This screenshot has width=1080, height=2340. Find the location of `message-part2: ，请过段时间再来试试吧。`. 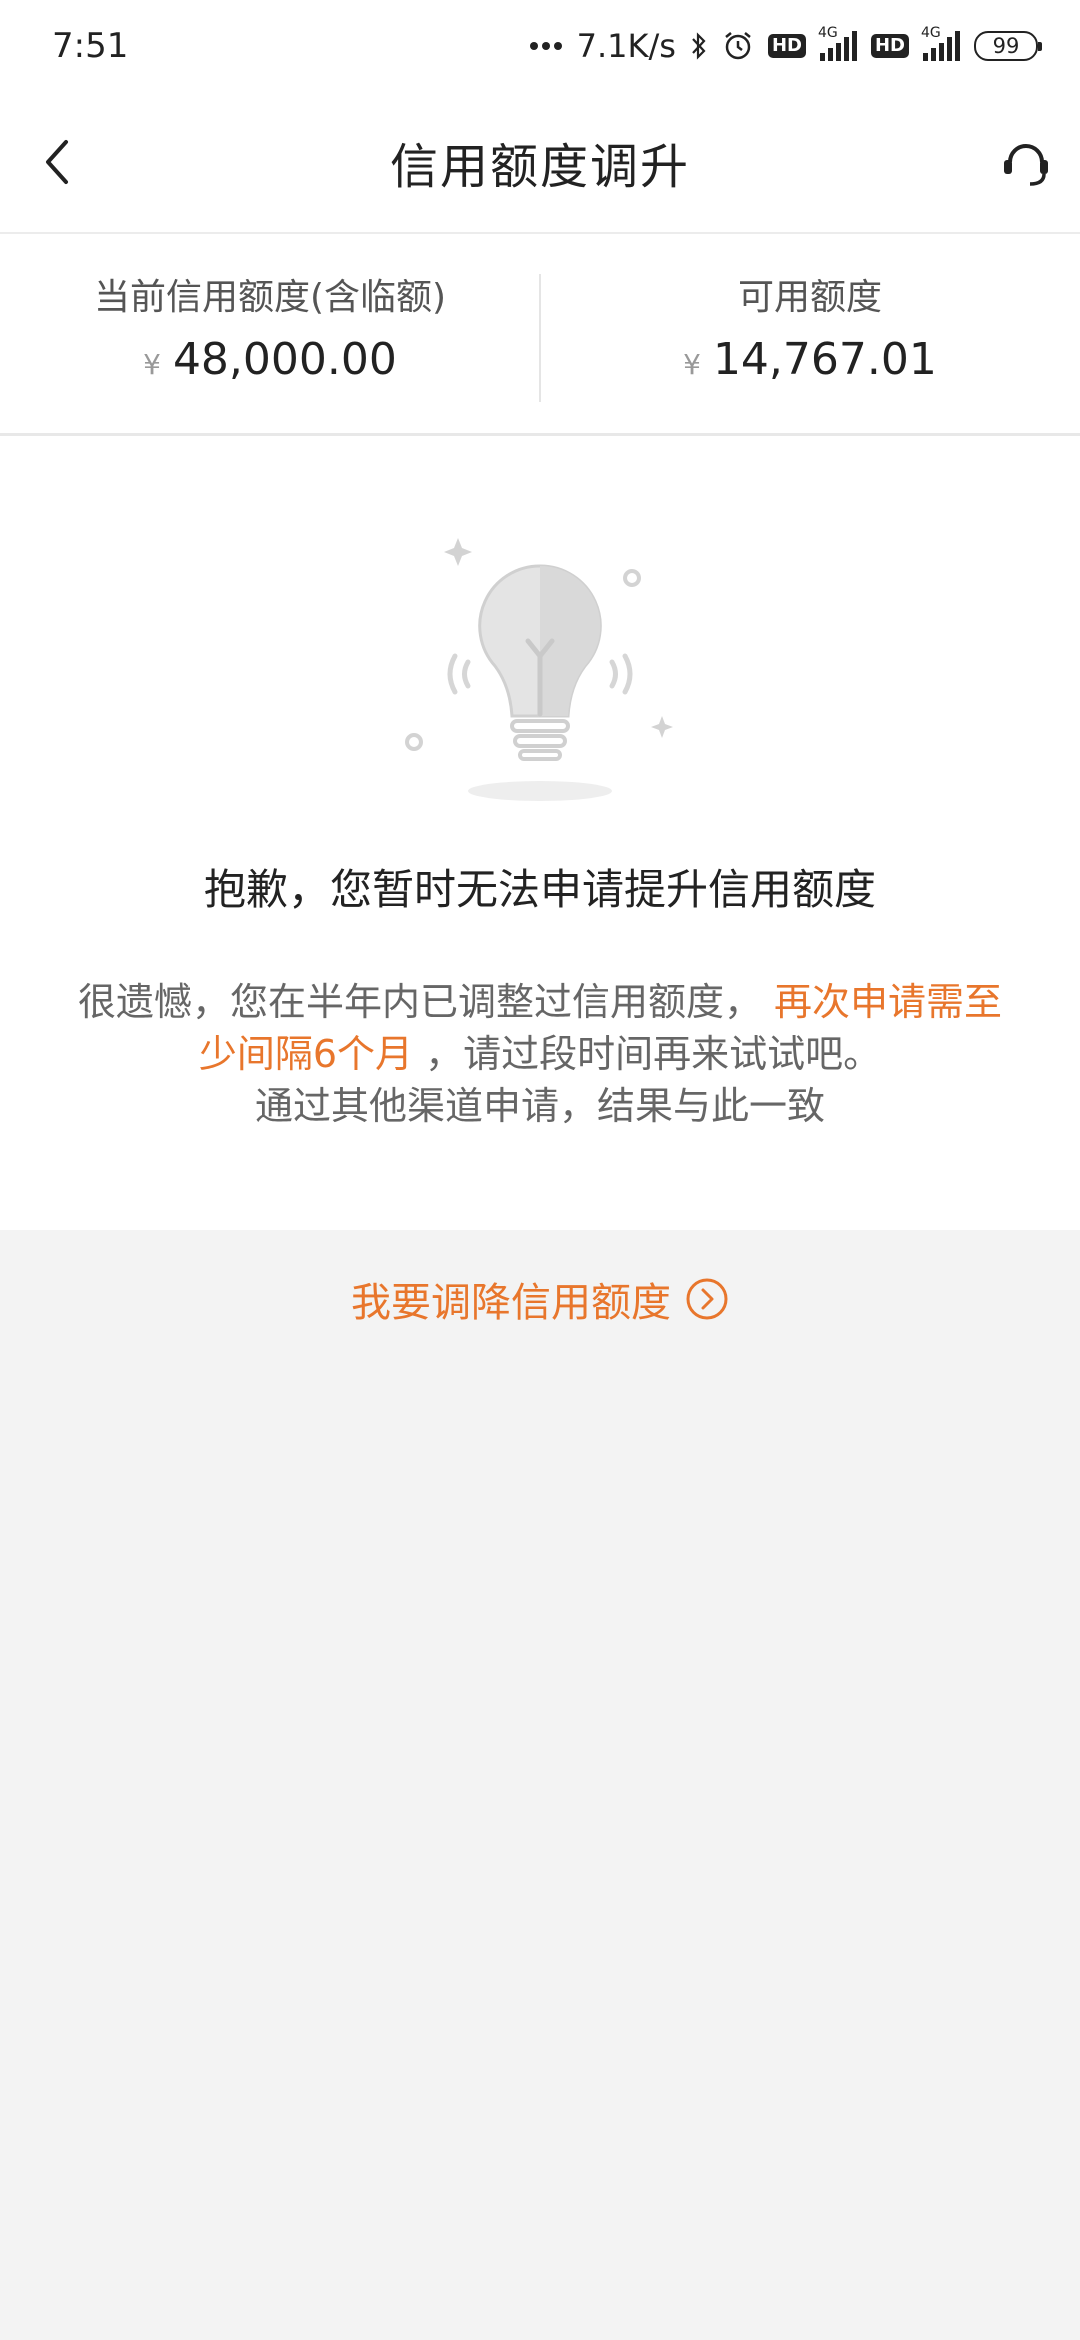

message-part2: ，请过段时间再来试试吧。 is located at coordinates (653, 1054).